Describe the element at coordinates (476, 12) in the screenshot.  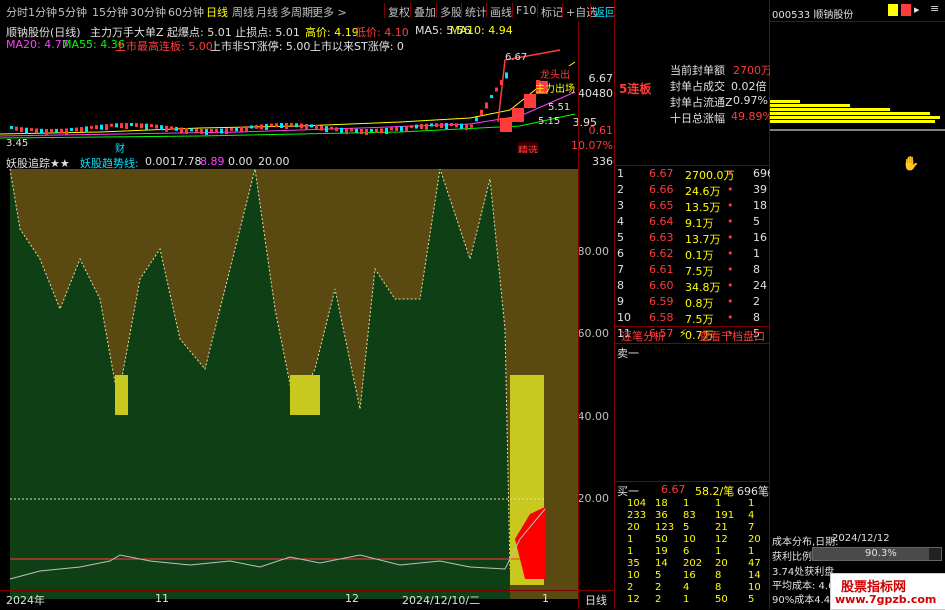
I see `toolbar-action-3: 统计` at that location.